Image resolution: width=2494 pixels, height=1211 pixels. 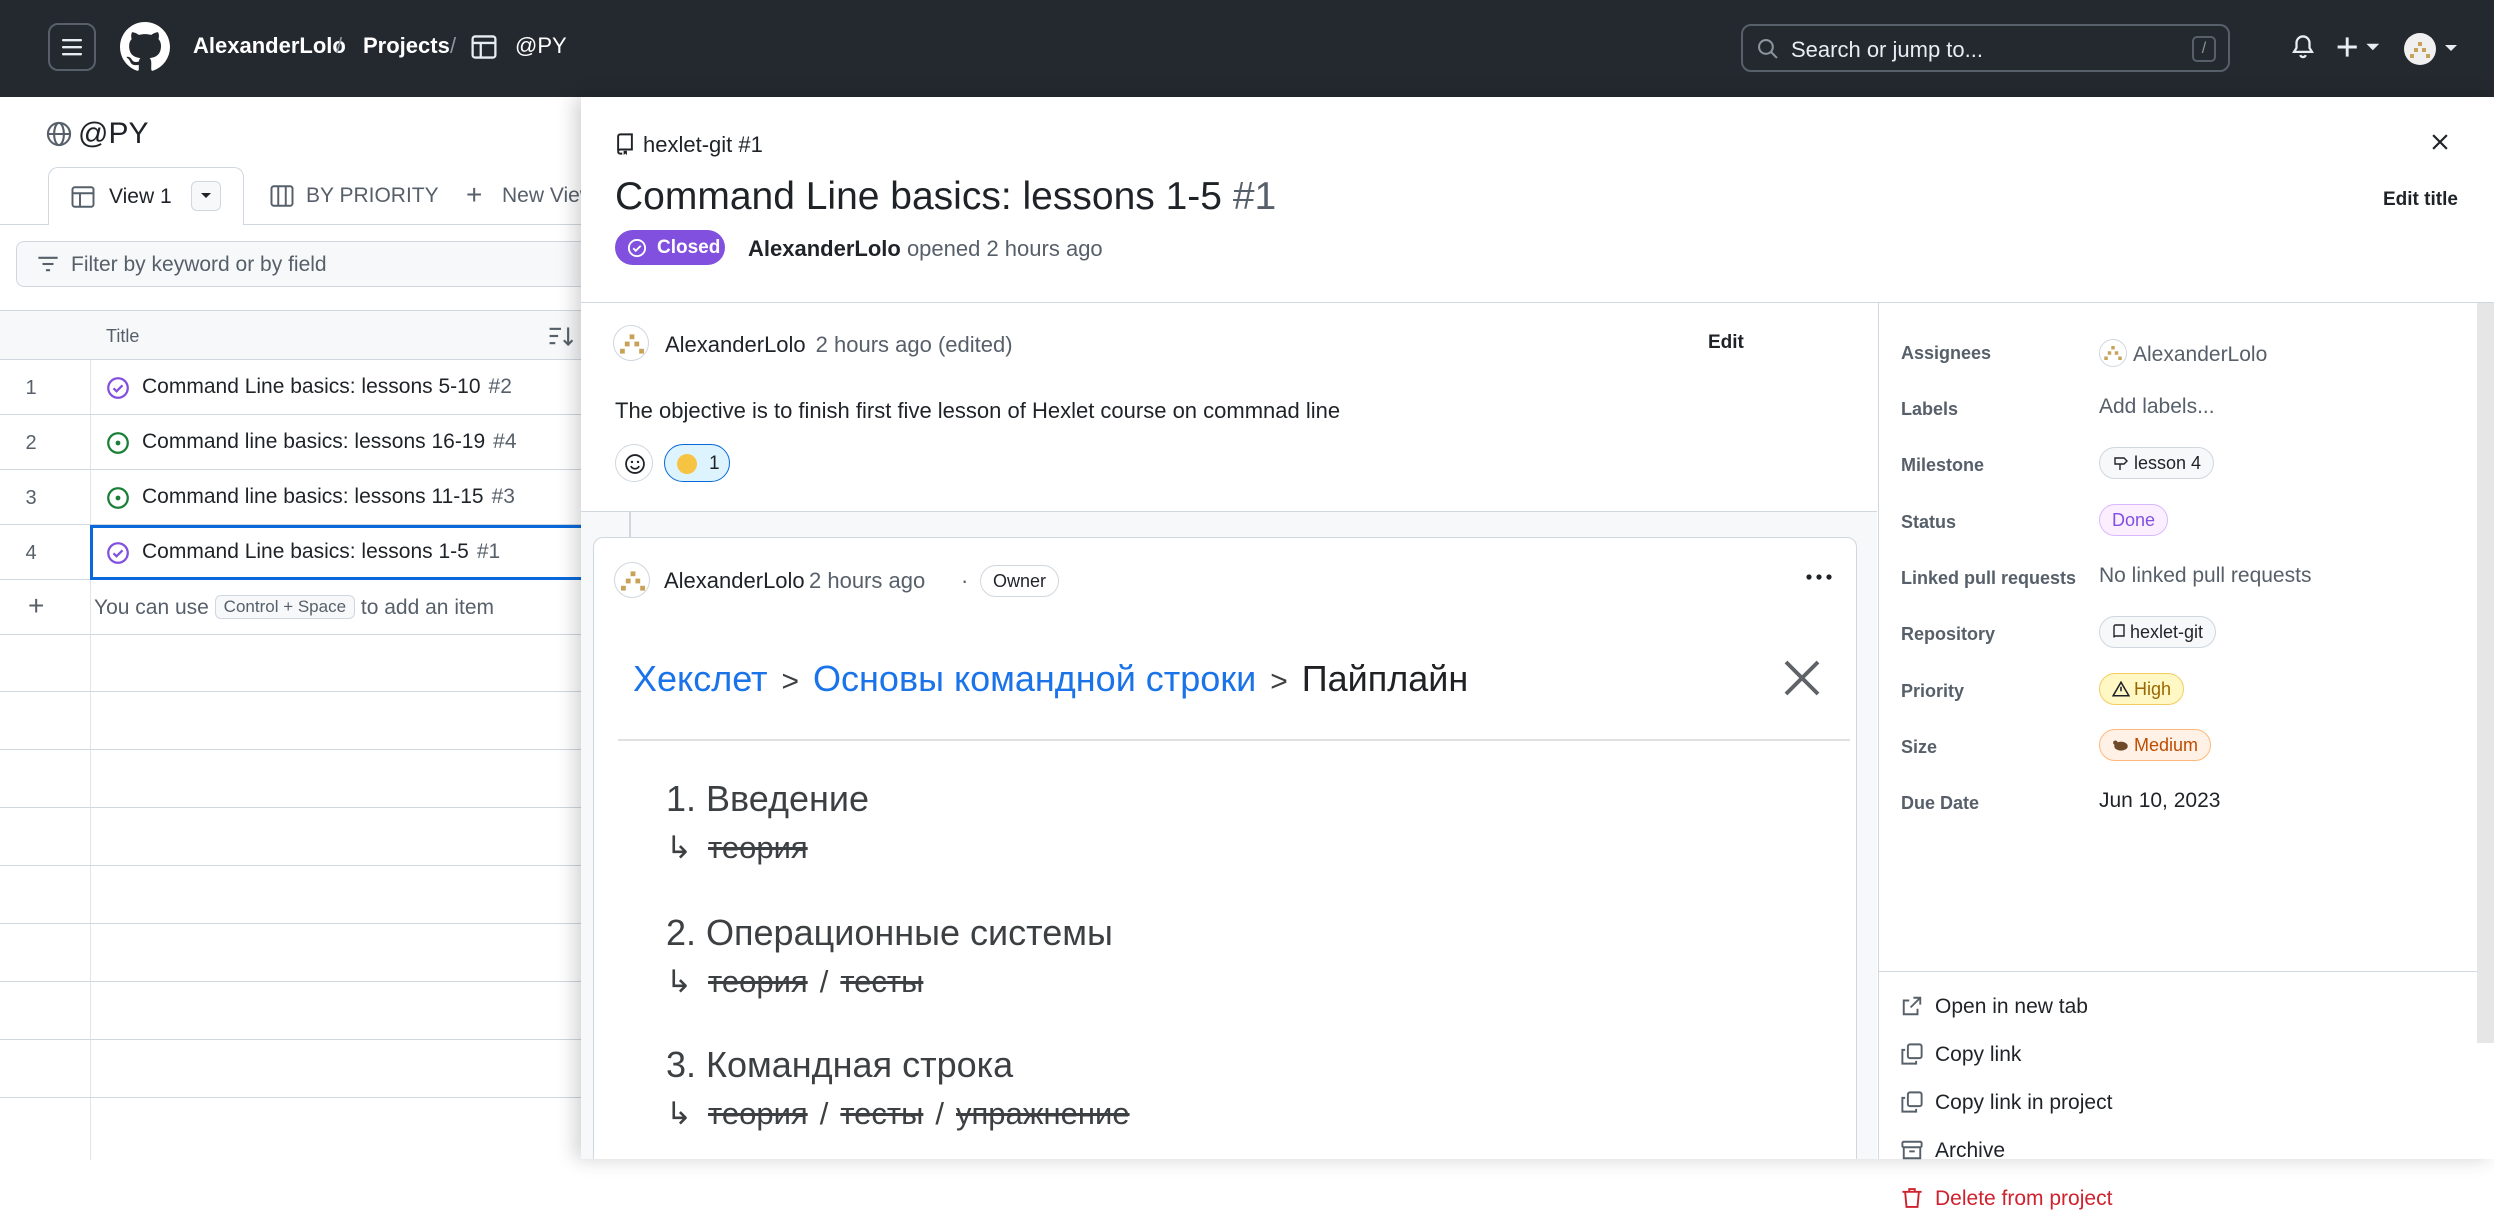 What do you see at coordinates (313, 441) in the screenshot?
I see `row-title: Command line basics: lessons 16-19` at bounding box center [313, 441].